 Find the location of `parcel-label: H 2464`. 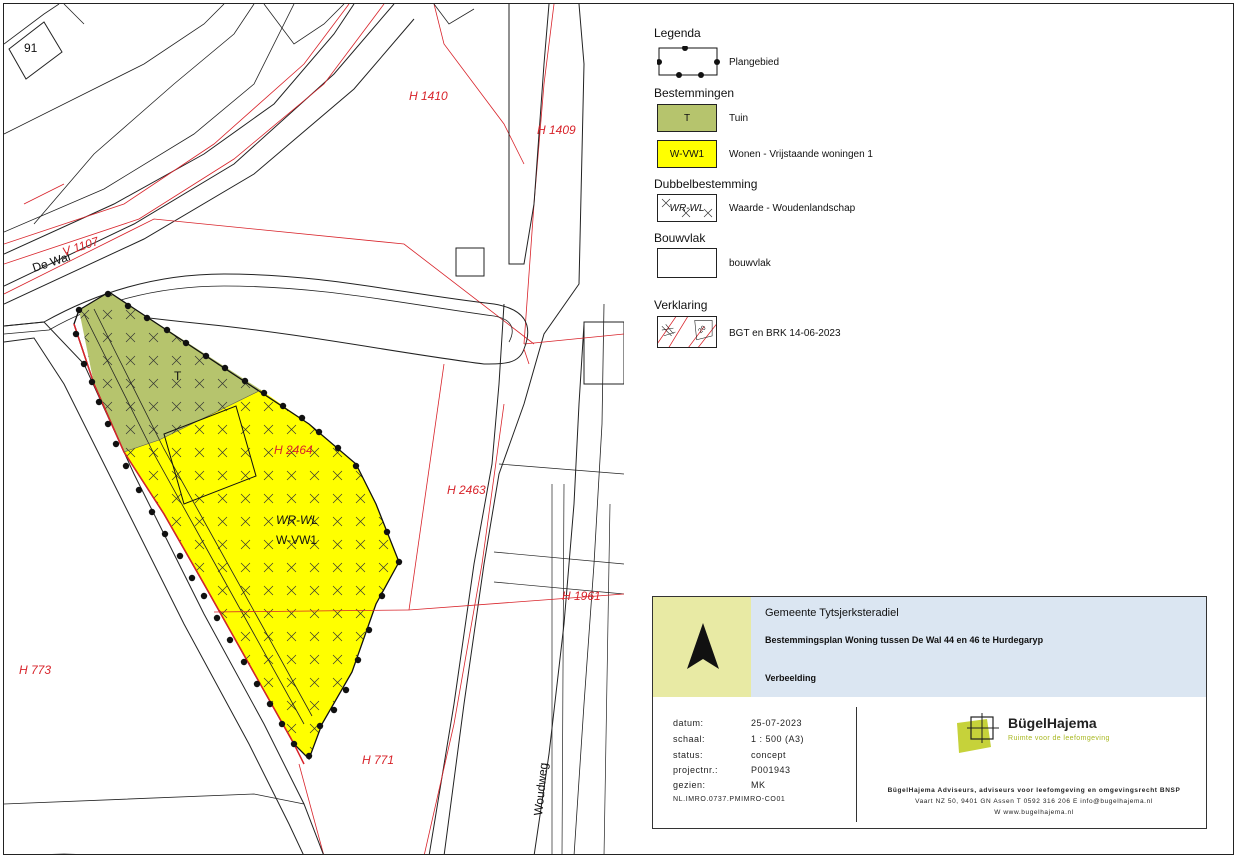

parcel-label: H 2464 is located at coordinates (293, 450).